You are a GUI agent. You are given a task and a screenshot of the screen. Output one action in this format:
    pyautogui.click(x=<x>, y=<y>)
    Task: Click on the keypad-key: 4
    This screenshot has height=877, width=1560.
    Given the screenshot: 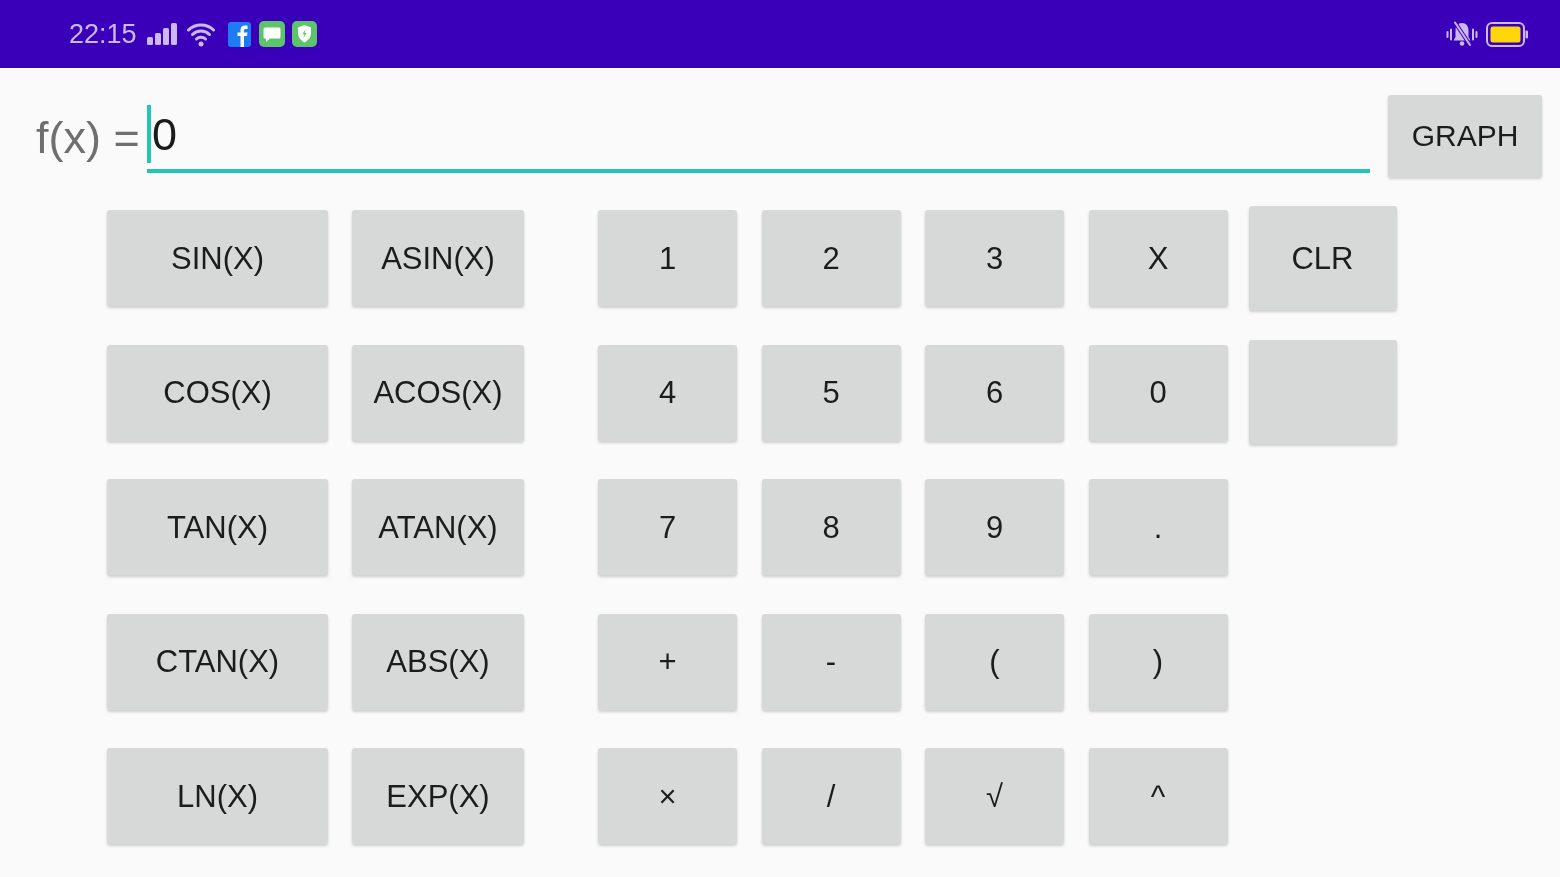 What is the action you would take?
    pyautogui.click(x=667, y=392)
    